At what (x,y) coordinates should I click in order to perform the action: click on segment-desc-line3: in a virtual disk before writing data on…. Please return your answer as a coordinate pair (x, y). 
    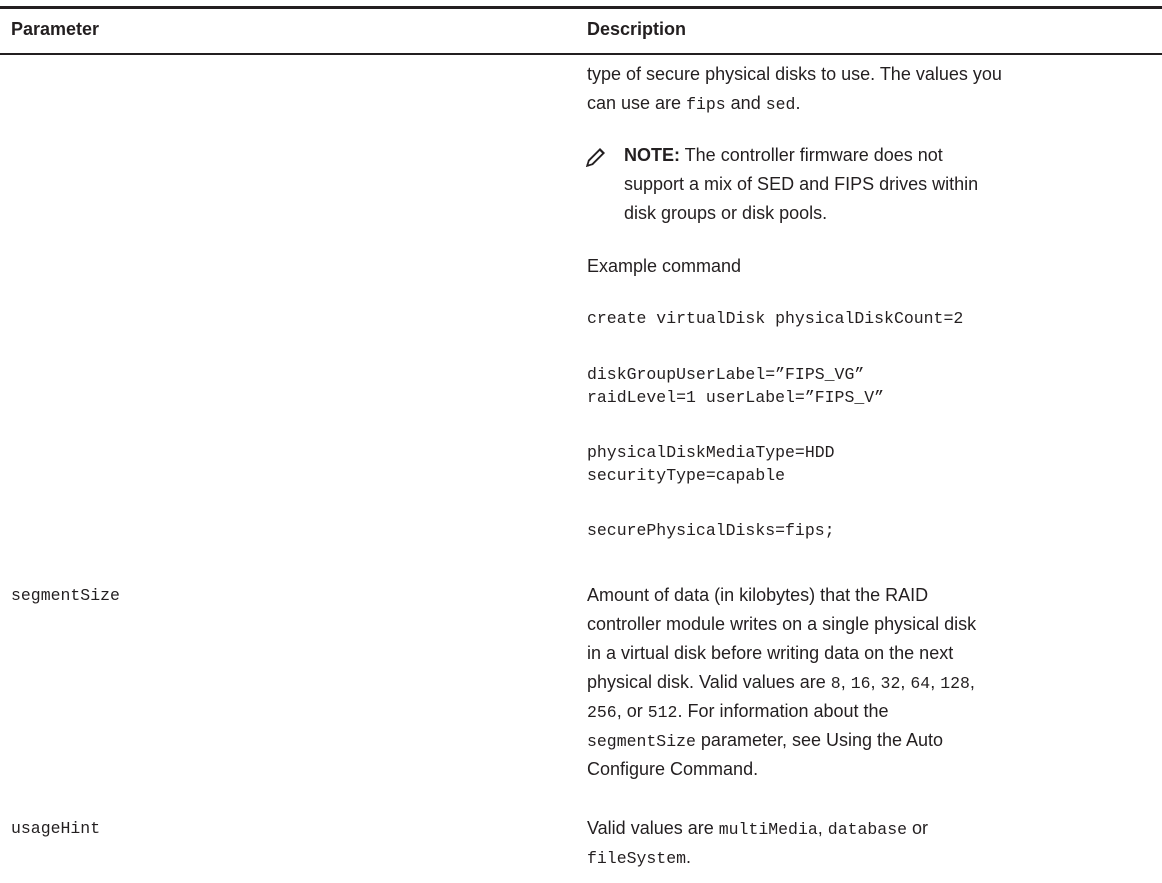
    Looking at the image, I should click on (770, 653).